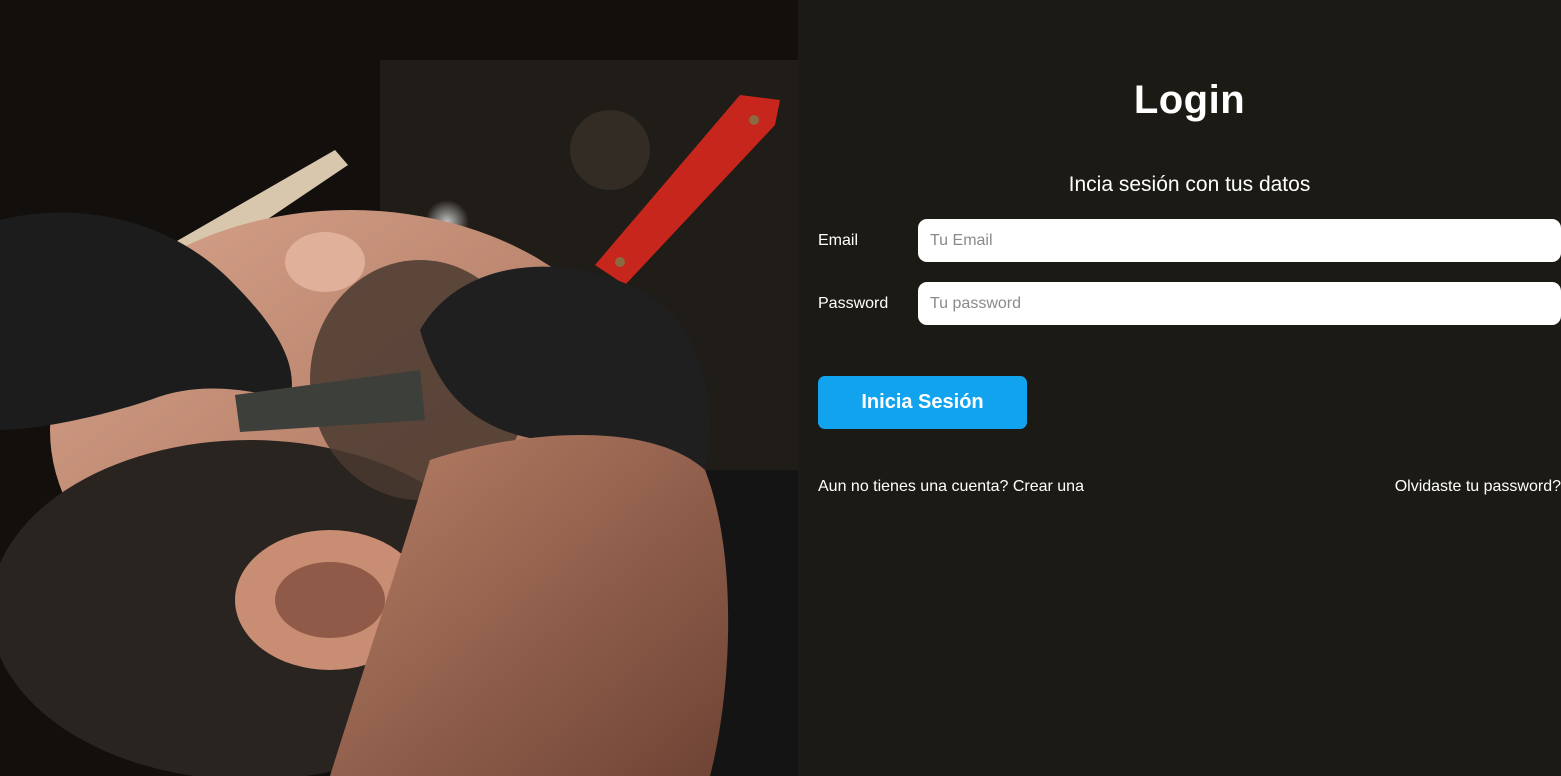  I want to click on email-row: Email, so click(1189, 240).